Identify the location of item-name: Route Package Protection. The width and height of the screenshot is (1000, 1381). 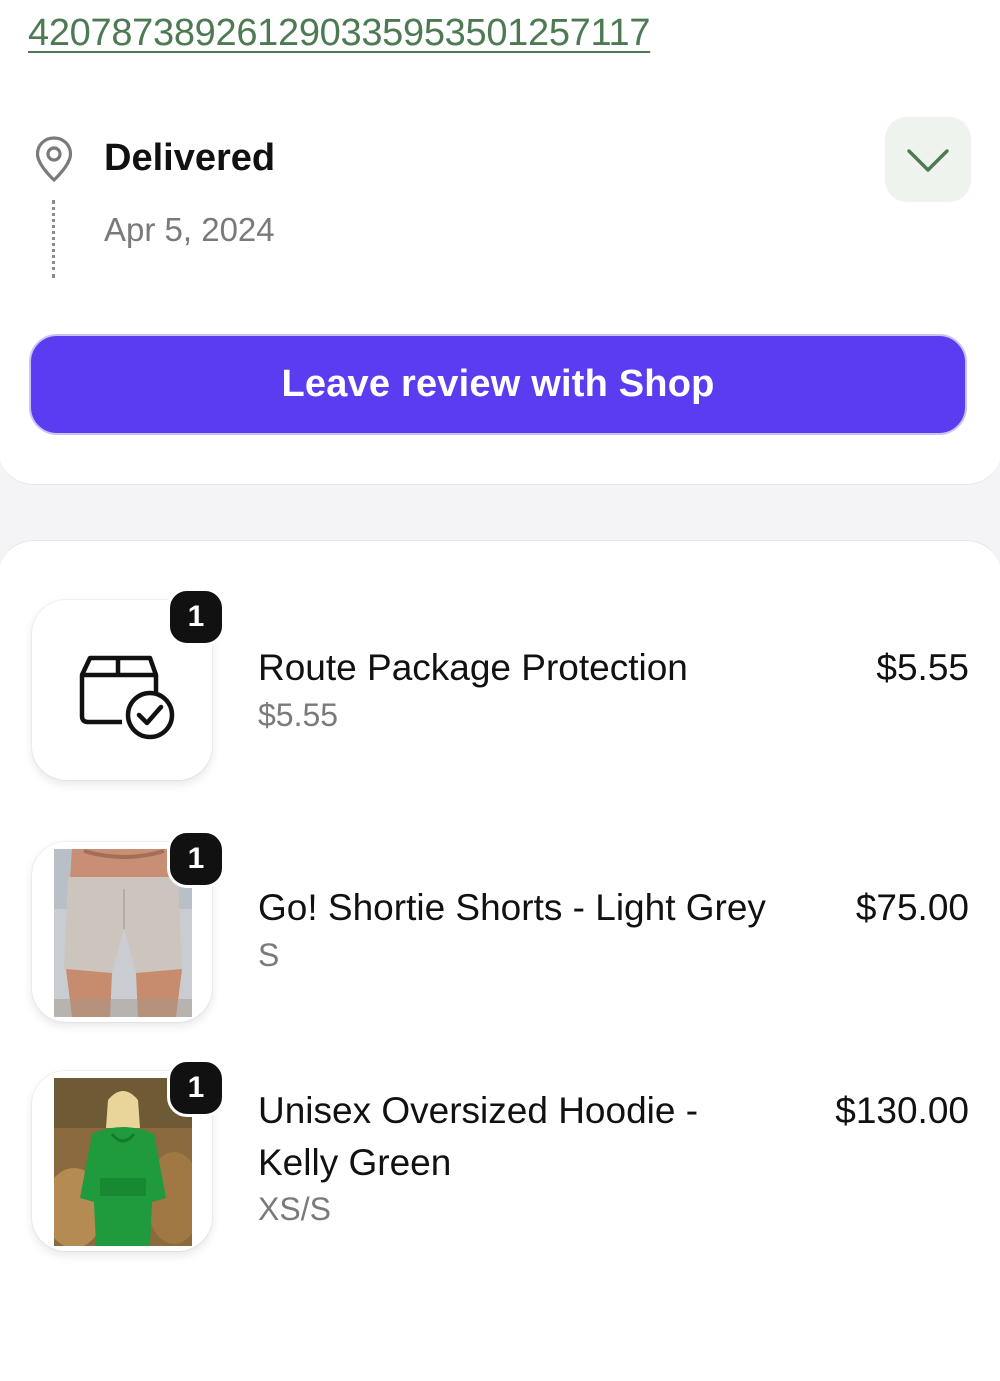
(473, 667).